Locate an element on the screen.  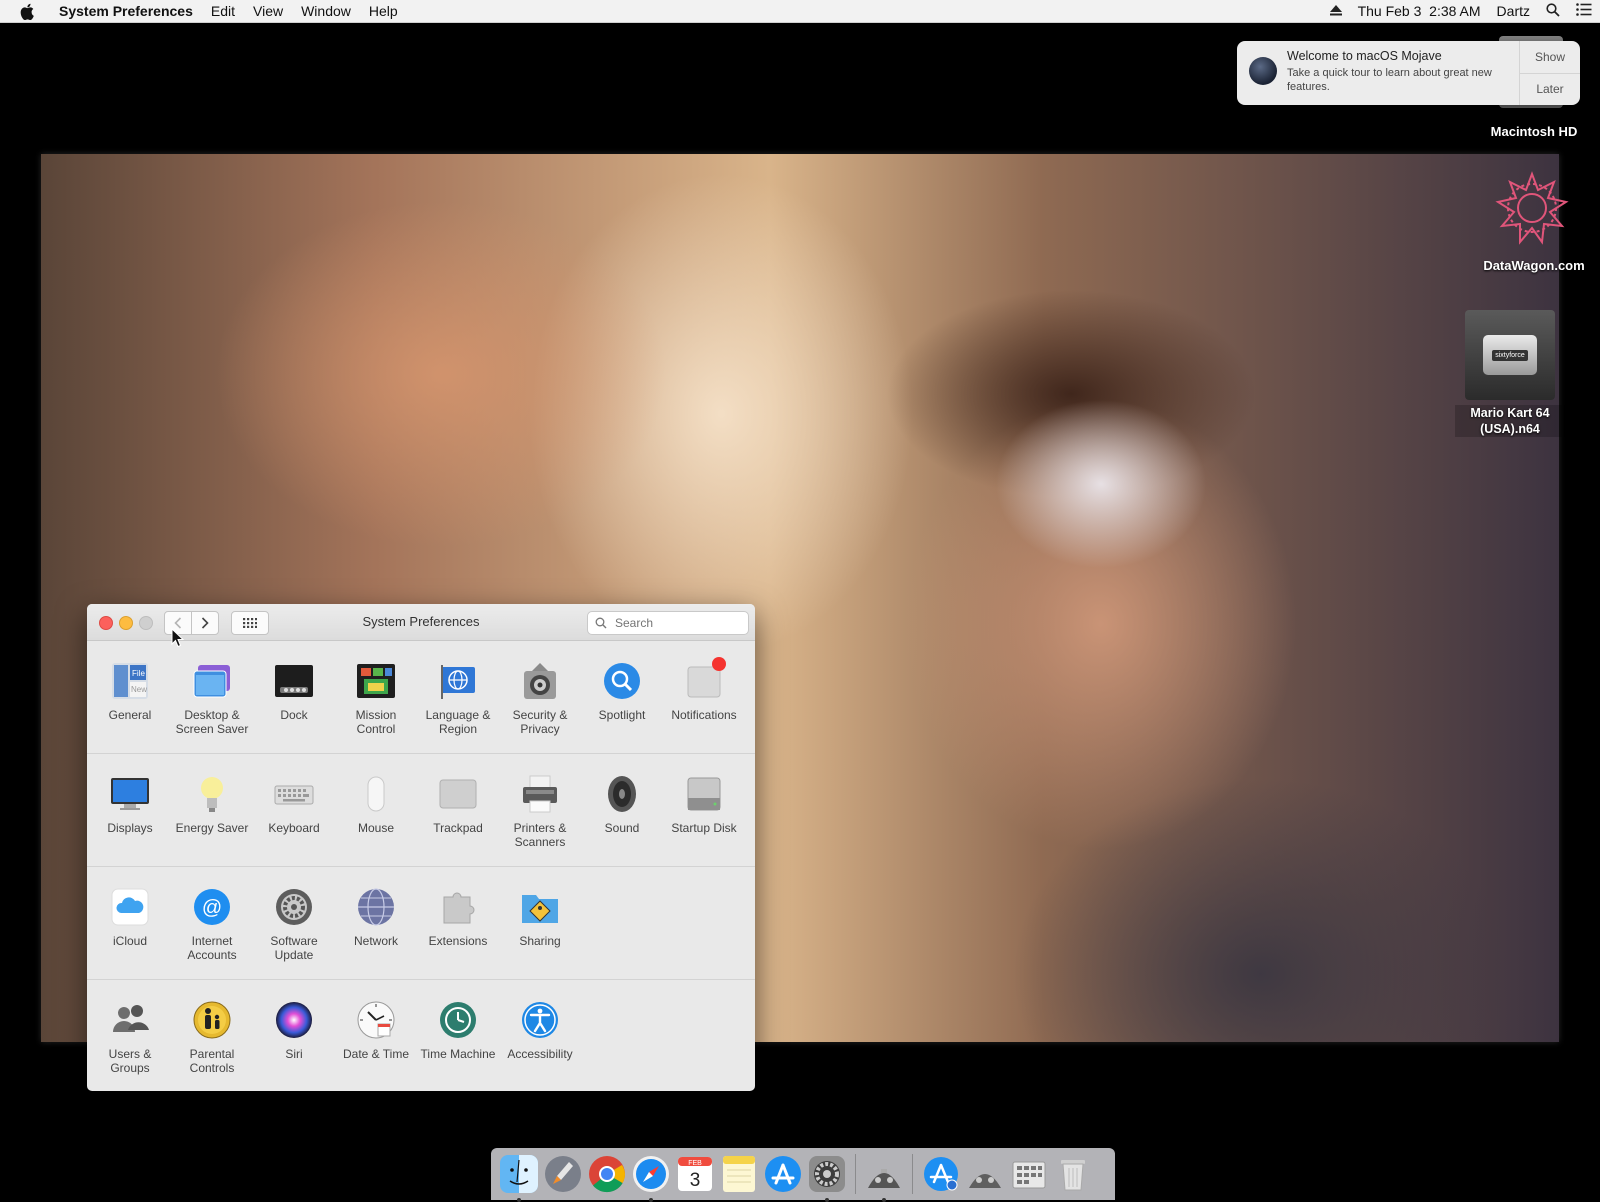
pref-notifications: Notifications is located at coordinates (704, 697).